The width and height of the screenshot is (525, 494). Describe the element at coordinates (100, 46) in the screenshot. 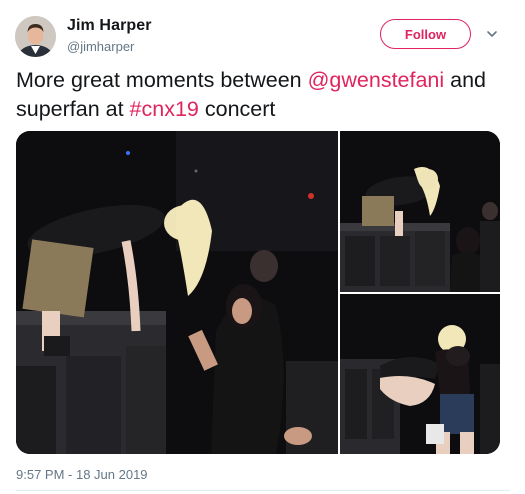

I see `author-handle: @jimharper` at that location.